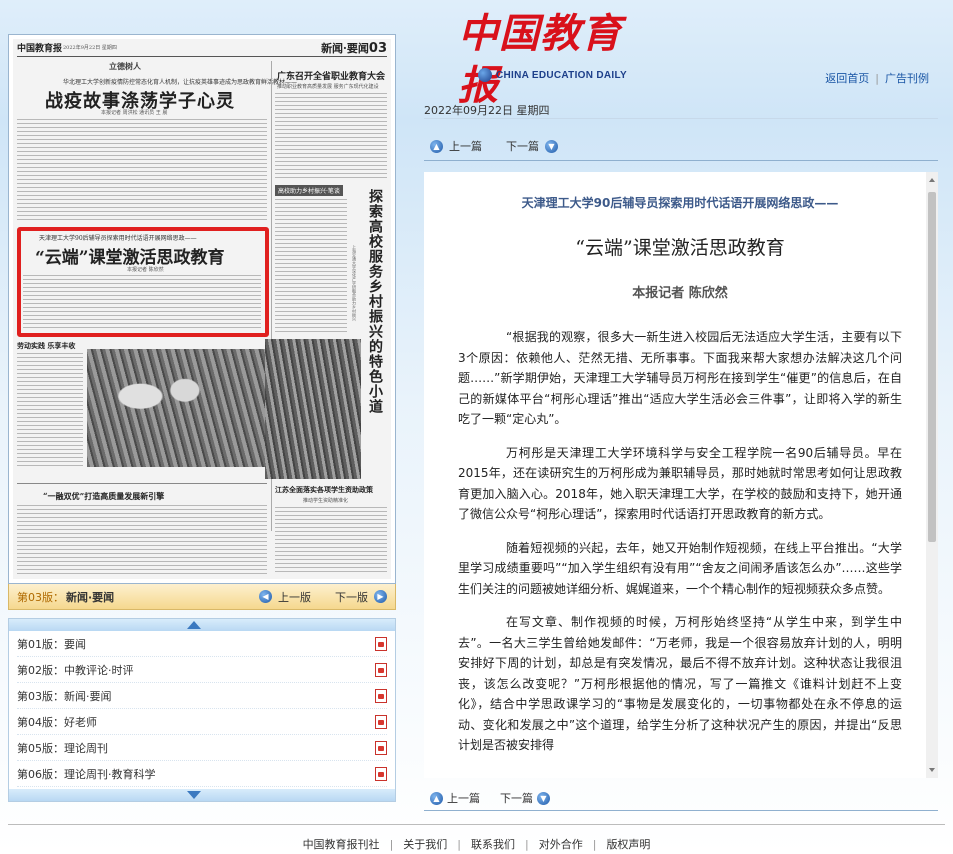  I want to click on page-list-label: 第02版：中教评论·时评, so click(75, 670).